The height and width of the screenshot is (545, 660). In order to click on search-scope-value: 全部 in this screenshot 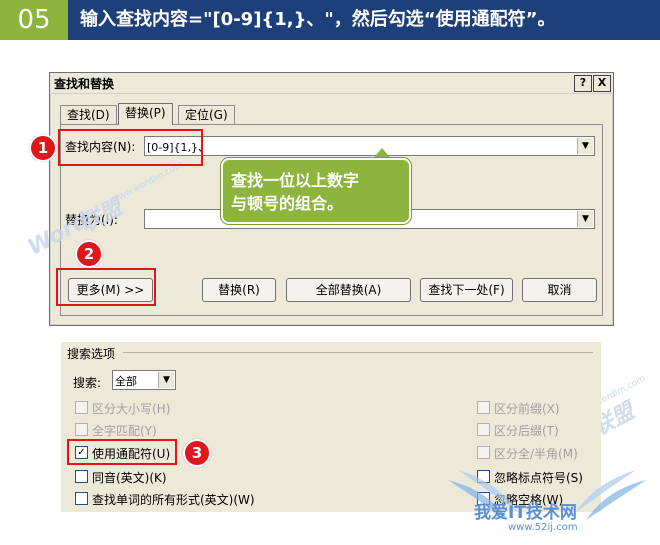, I will do `click(126, 381)`.